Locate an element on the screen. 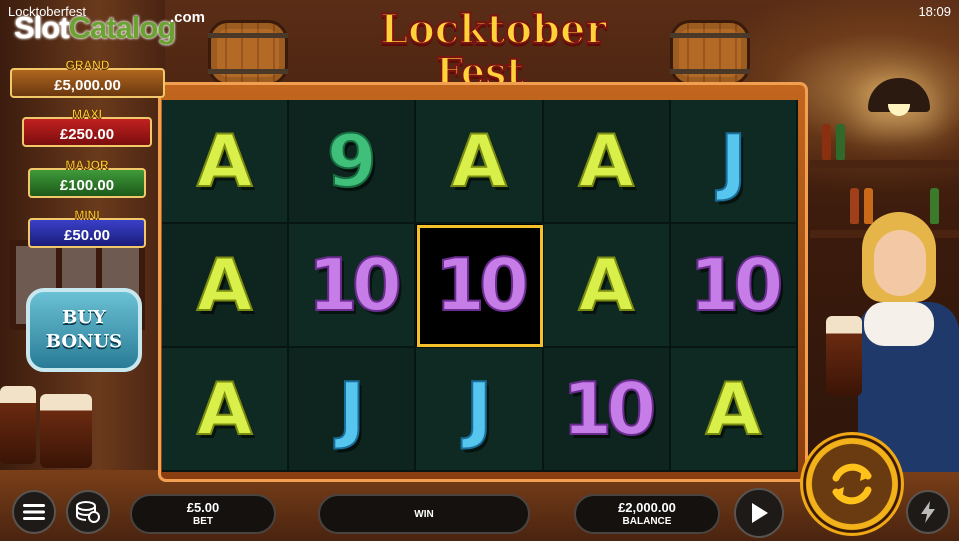 The height and width of the screenshot is (541, 959). coin-value-button is located at coordinates (88, 512).